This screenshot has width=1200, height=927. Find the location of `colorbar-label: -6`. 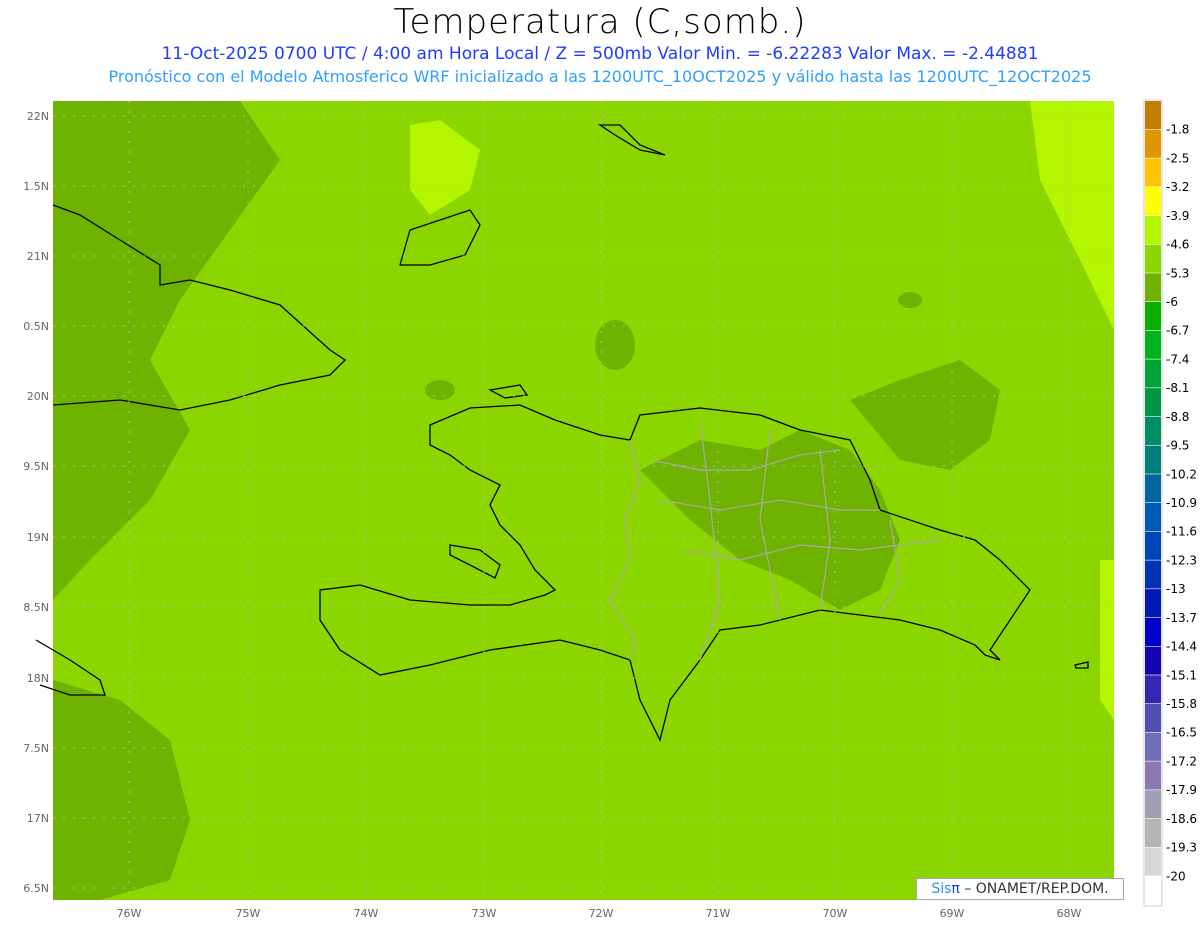

colorbar-label: -6 is located at coordinates (1172, 302).